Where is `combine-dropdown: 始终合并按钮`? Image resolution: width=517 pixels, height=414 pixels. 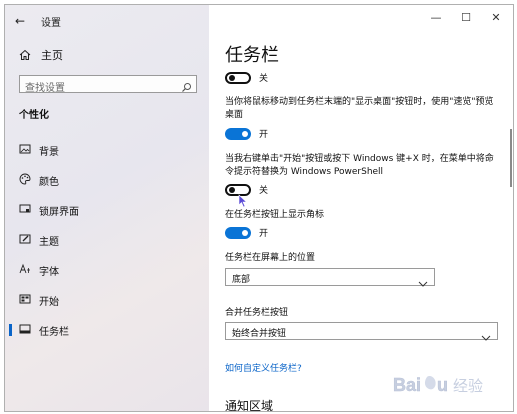 combine-dropdown: 始终合并按钮 is located at coordinates (361, 331).